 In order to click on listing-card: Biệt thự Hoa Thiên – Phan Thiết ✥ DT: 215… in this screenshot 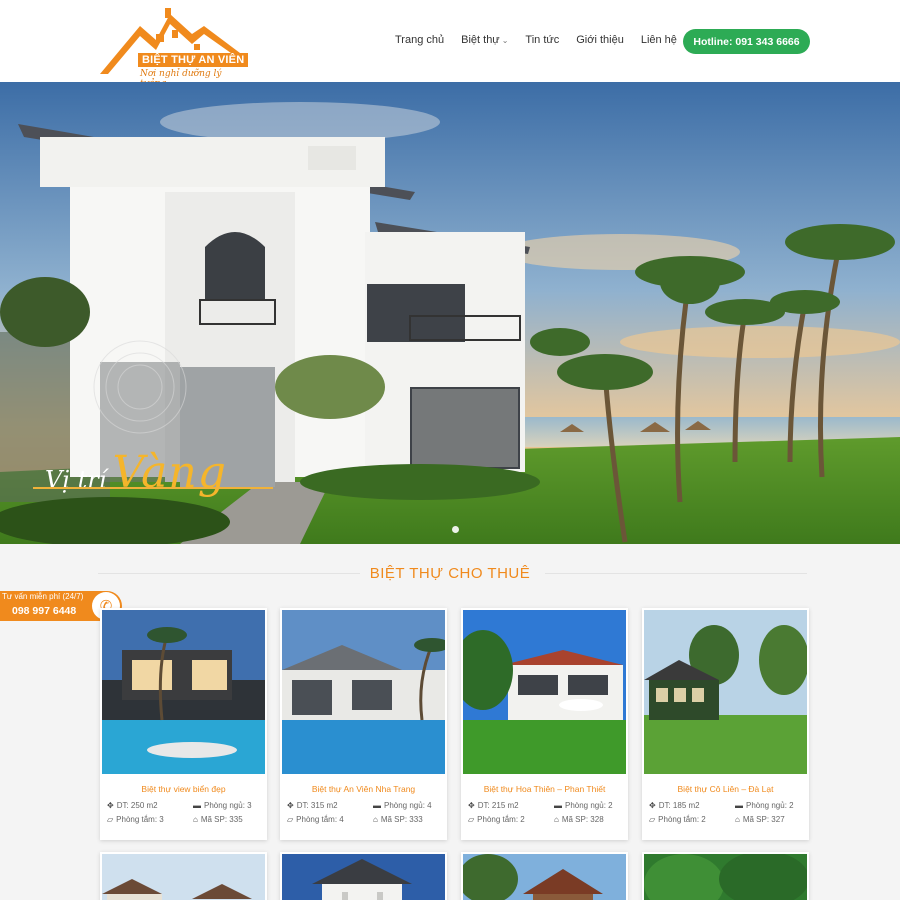, I will do `click(544, 724)`.